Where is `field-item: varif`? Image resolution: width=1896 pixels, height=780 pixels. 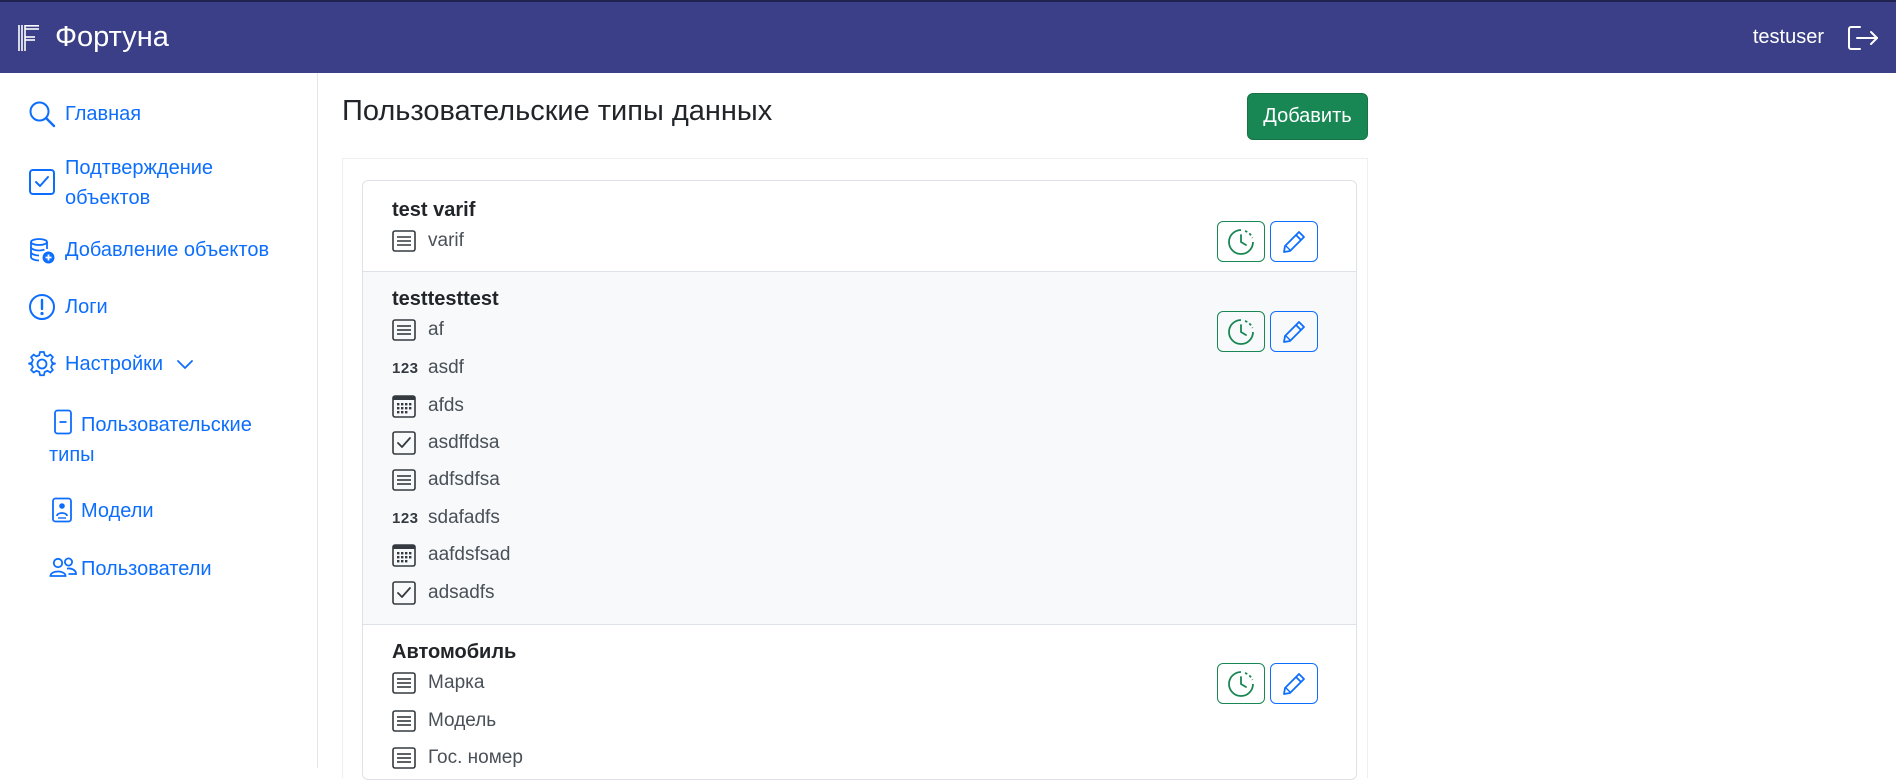
field-item: varif is located at coordinates (428, 241).